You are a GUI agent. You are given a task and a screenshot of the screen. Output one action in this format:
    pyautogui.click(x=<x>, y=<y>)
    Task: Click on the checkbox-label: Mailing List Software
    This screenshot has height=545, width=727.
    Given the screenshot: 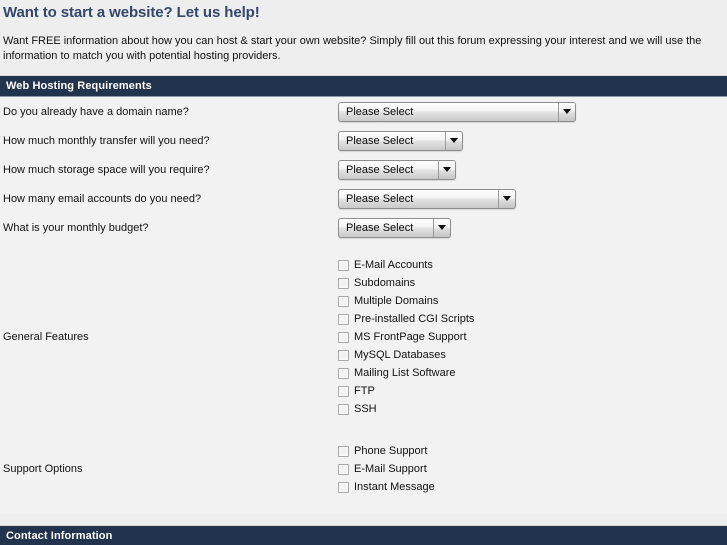 What is the action you would take?
    pyautogui.click(x=405, y=373)
    